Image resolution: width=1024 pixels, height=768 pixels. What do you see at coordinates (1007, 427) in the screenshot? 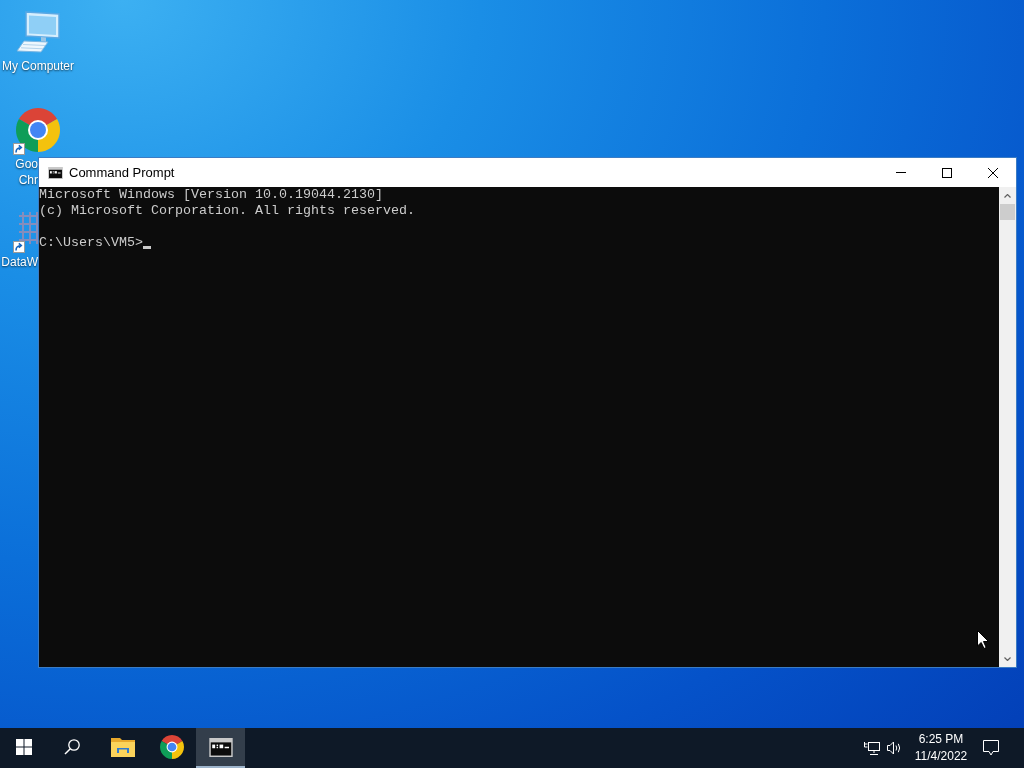
I see `vertical-scrollbar` at bounding box center [1007, 427].